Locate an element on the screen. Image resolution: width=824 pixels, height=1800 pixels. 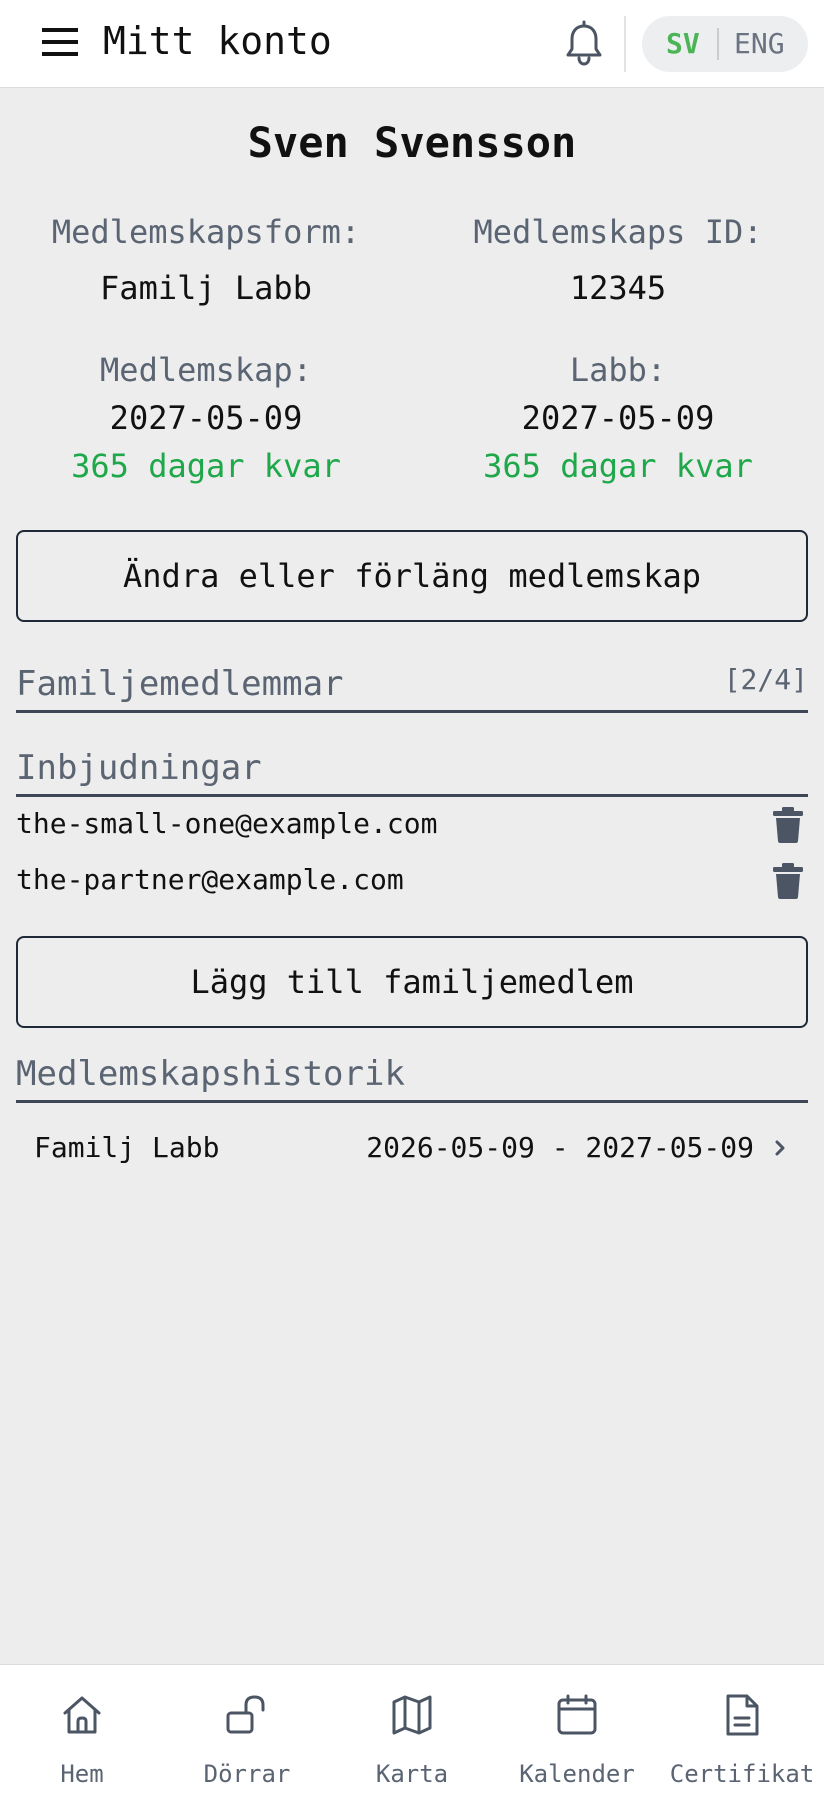
history-period: 2026-05-09 - 2027-05-09 is located at coordinates (560, 1147).